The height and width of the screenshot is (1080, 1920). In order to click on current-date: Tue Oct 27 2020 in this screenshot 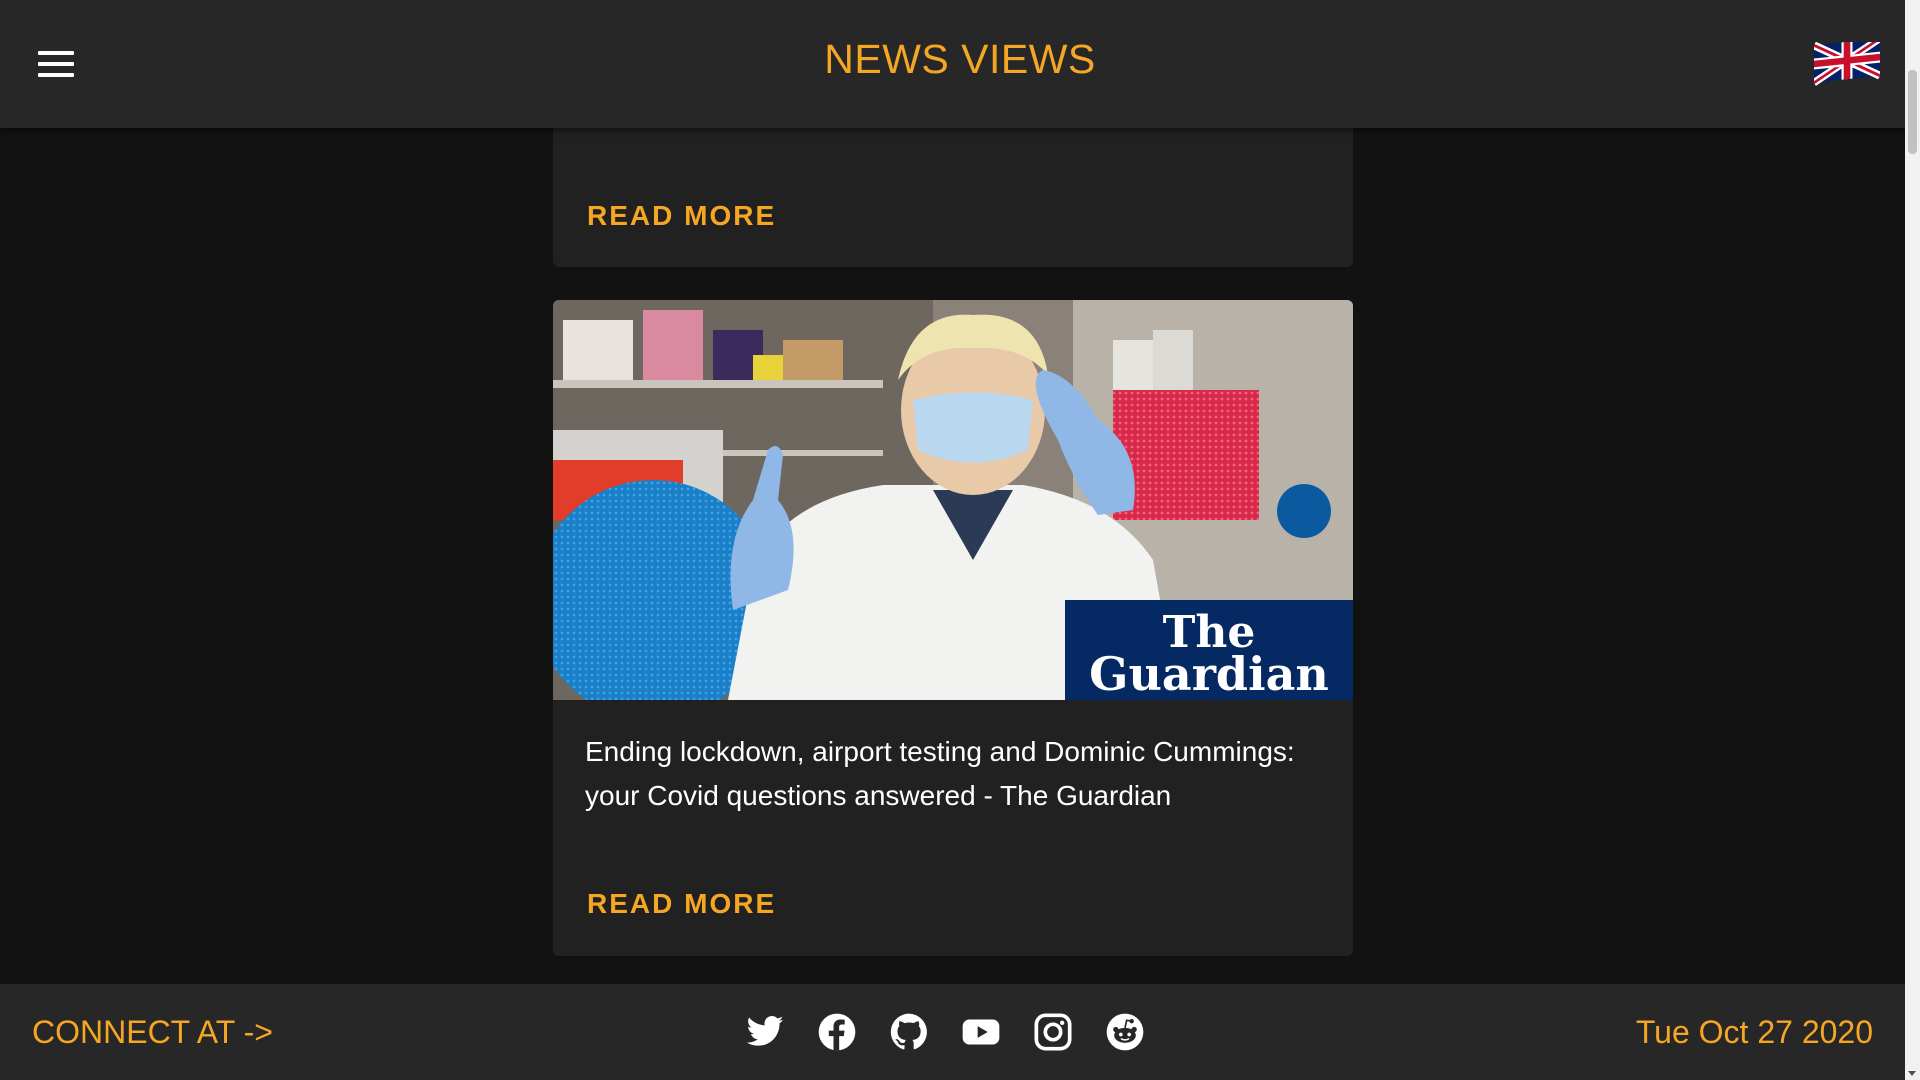, I will do `click(1754, 1032)`.